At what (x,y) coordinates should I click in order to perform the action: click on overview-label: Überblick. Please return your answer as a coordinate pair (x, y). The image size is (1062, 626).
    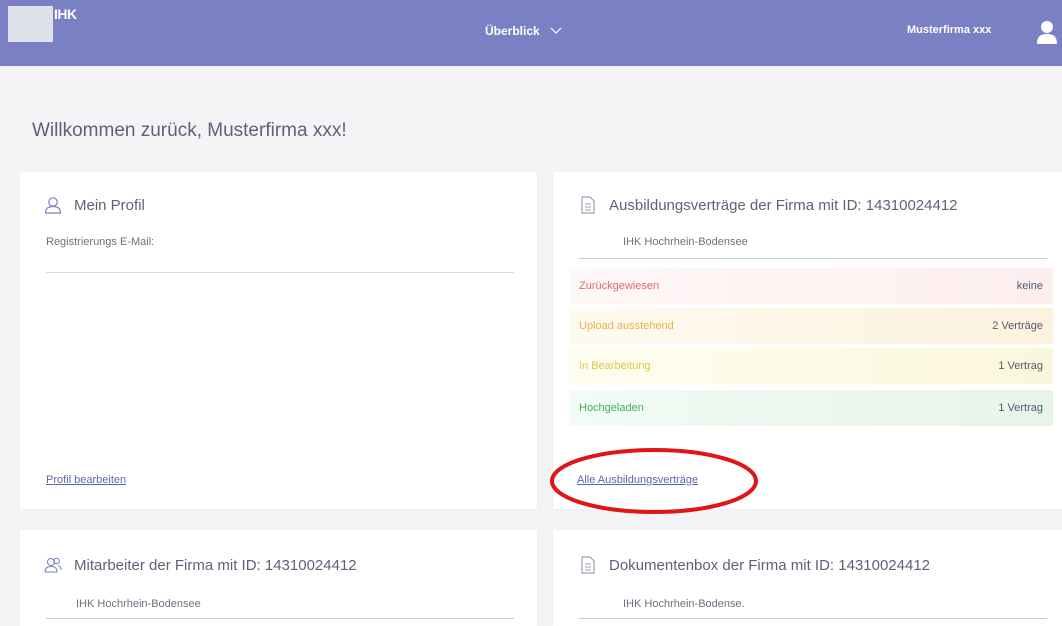
    Looking at the image, I should click on (512, 31).